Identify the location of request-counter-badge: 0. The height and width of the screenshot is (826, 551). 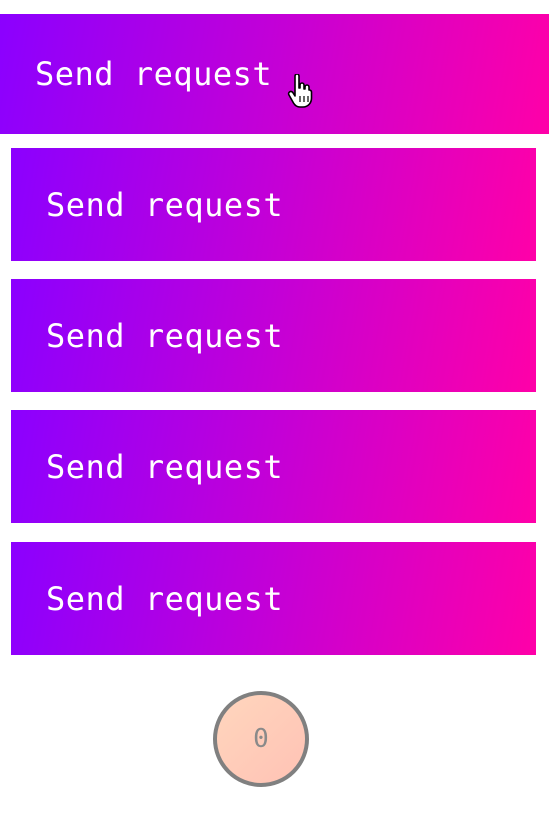
(261, 739).